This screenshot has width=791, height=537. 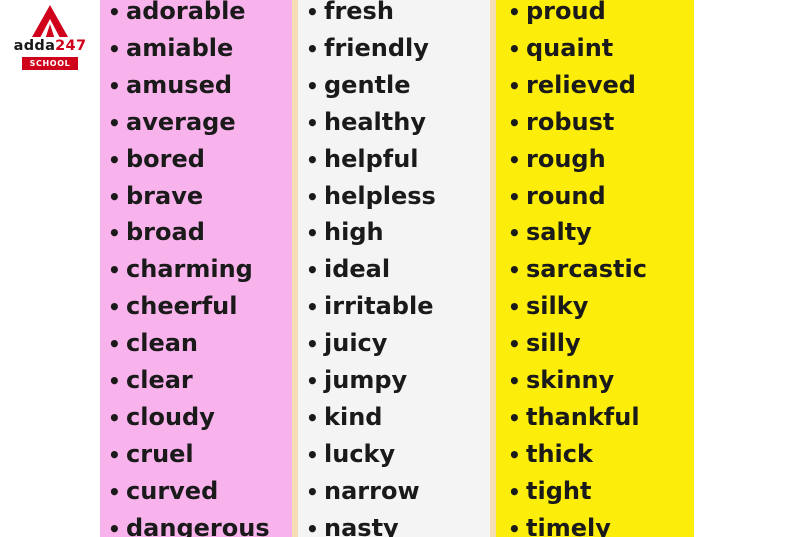 I want to click on adjective-word: adorable, so click(x=186, y=12).